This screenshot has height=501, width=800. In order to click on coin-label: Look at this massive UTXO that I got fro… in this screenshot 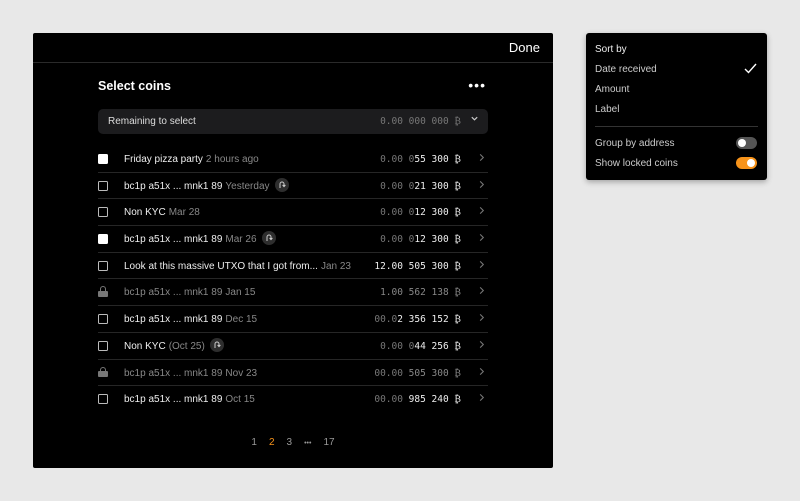, I will do `click(237, 266)`.